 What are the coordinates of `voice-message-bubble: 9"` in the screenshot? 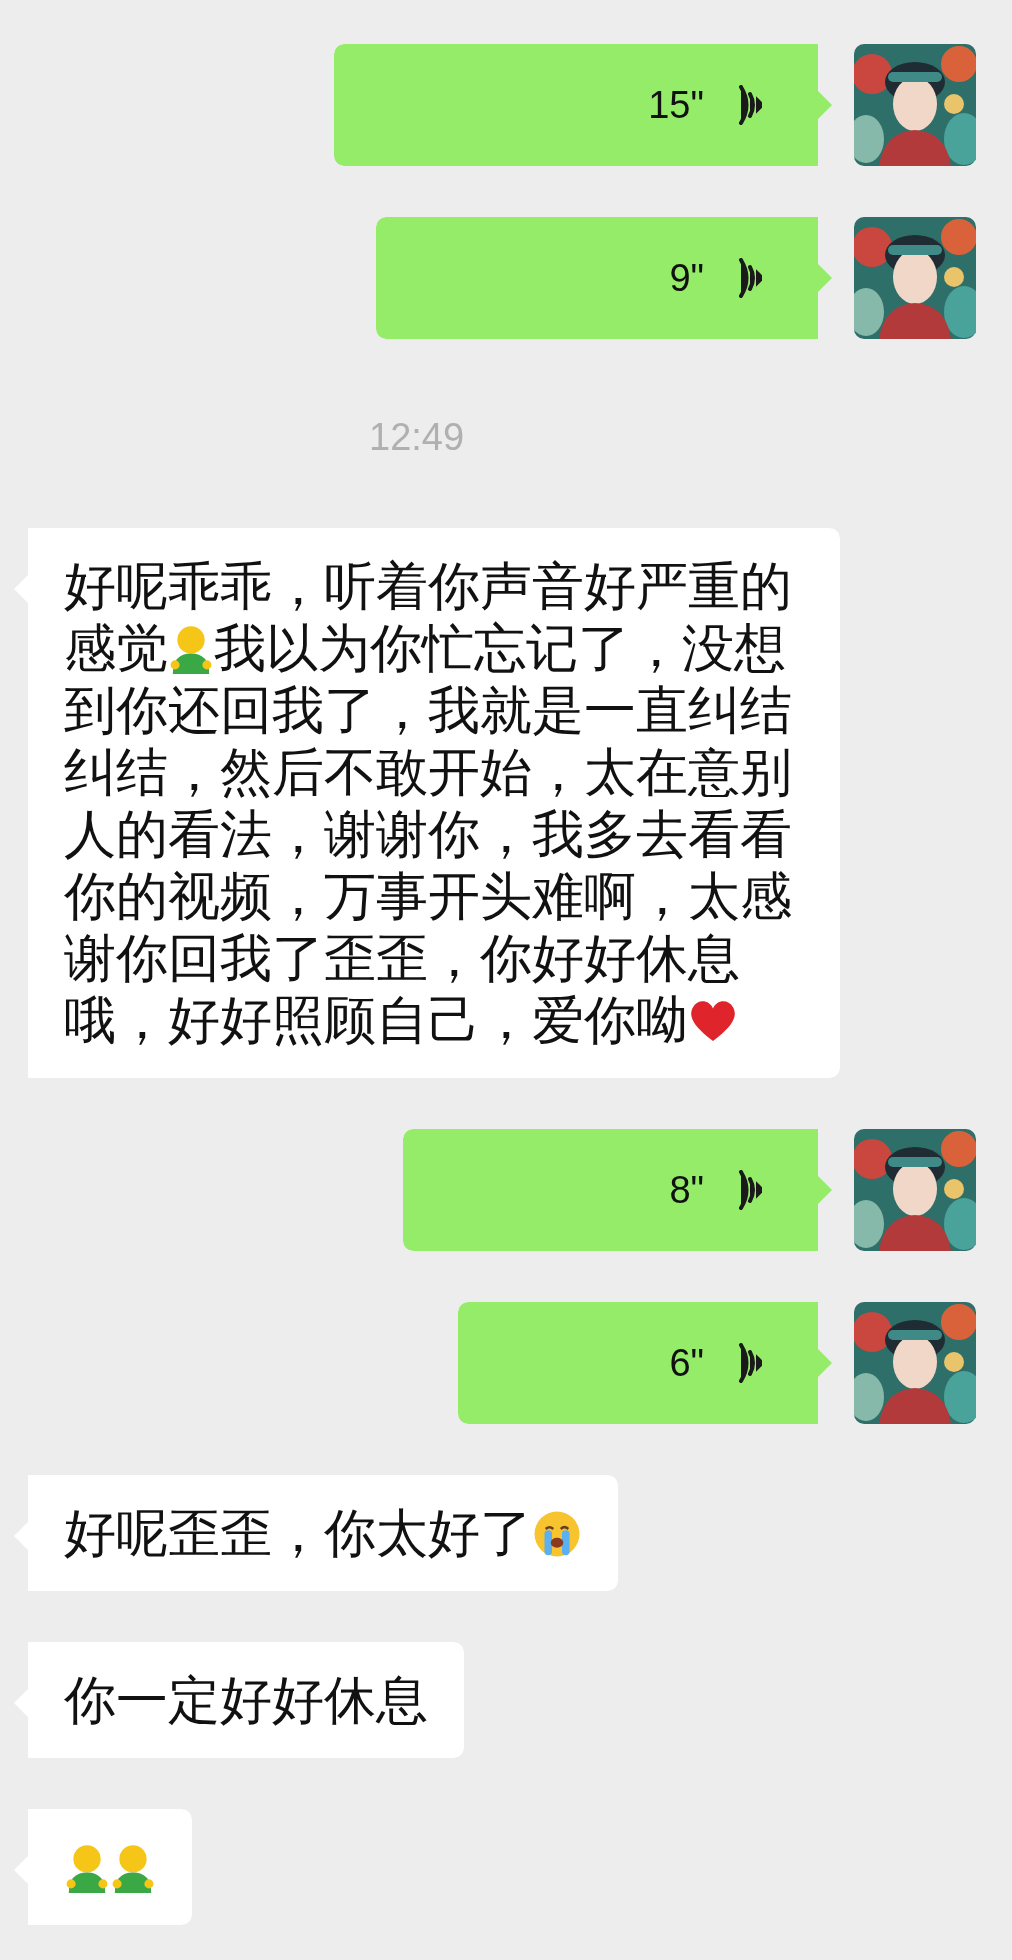 It's located at (604, 278).